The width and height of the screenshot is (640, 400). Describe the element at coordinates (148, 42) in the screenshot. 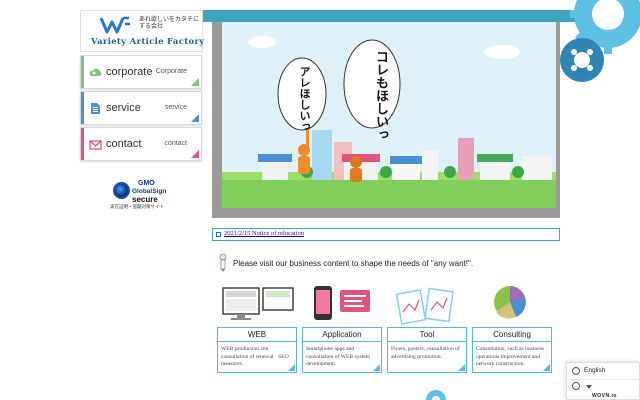

I see `logo-name: Variety Article Factory` at that location.